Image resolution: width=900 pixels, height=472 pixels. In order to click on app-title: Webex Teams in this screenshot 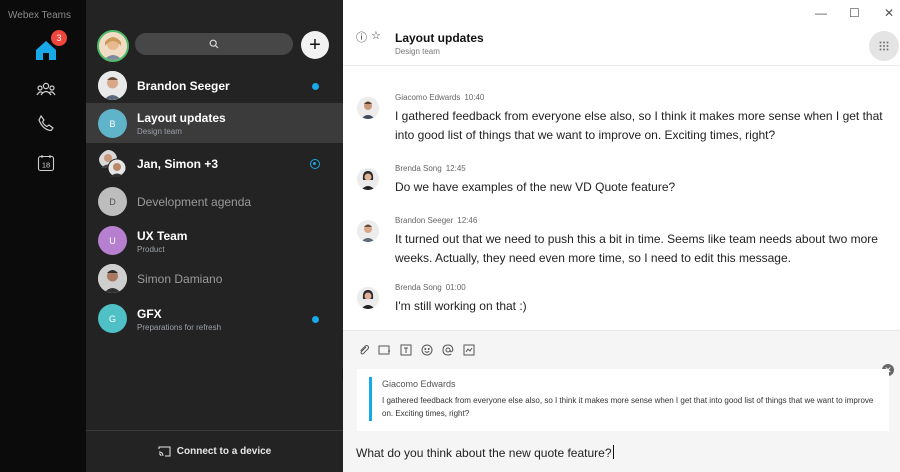, I will do `click(39, 15)`.